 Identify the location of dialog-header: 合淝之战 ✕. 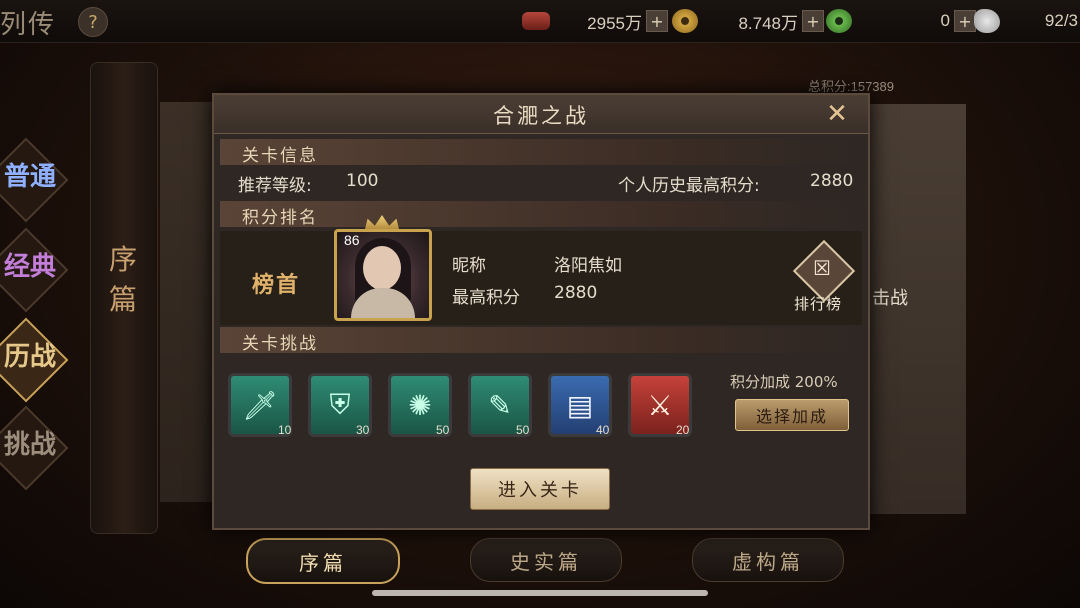
(541, 114).